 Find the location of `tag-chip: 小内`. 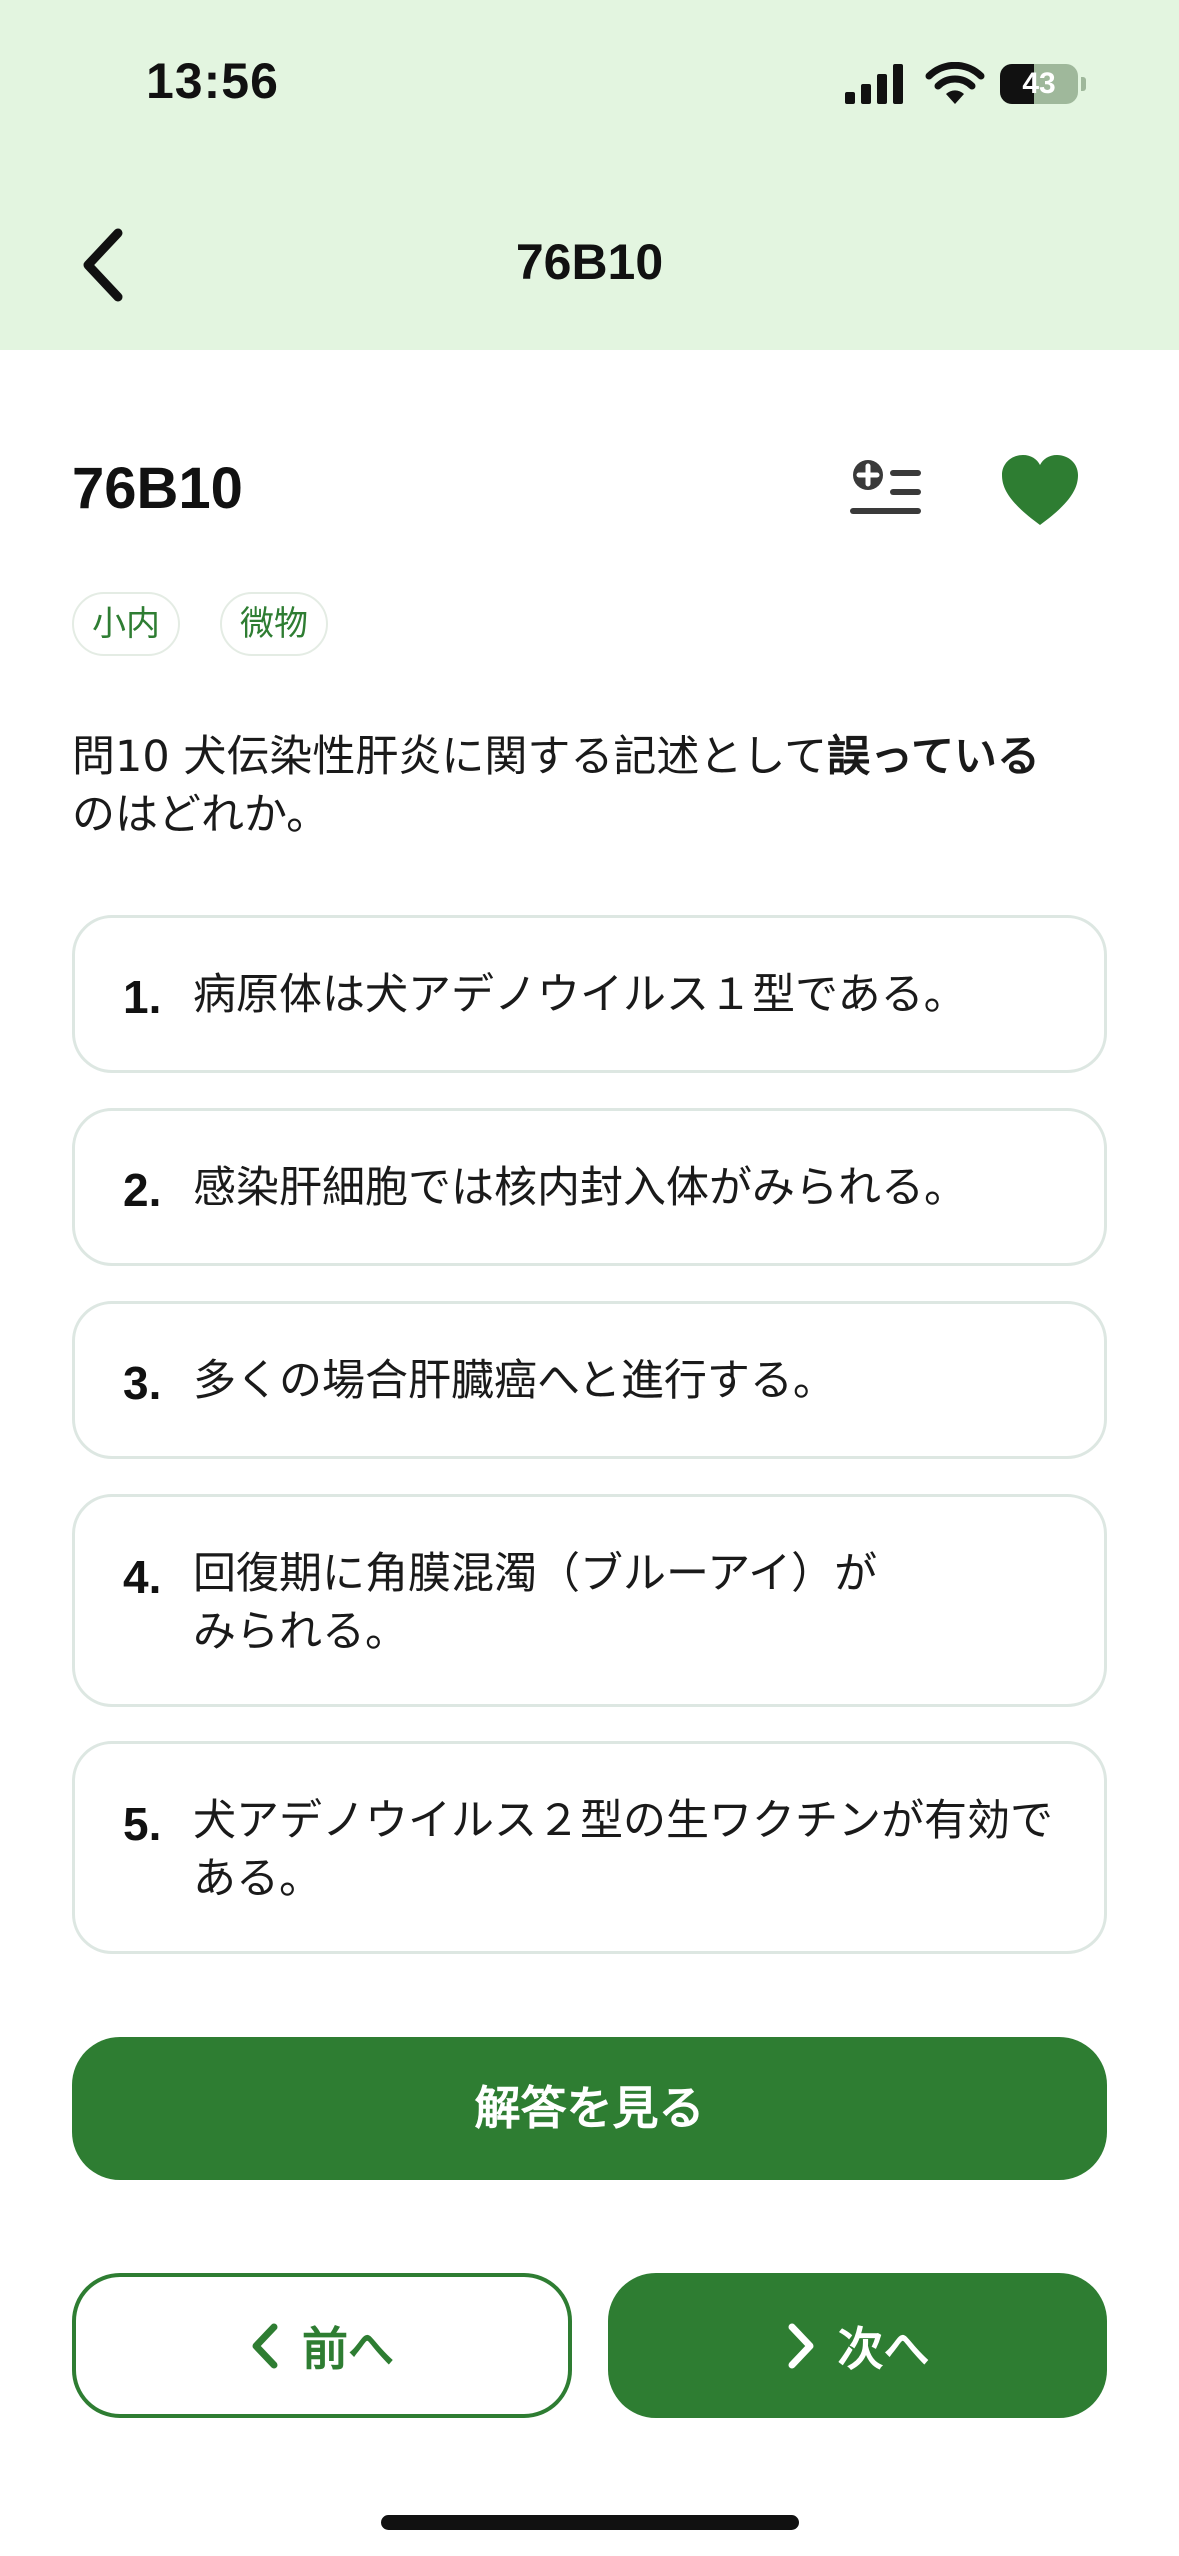

tag-chip: 小内 is located at coordinates (126, 624).